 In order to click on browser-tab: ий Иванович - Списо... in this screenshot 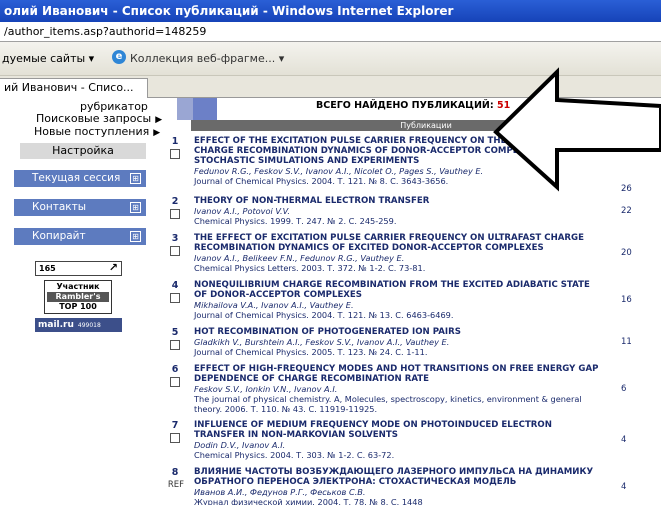, I will do `click(74, 88)`.